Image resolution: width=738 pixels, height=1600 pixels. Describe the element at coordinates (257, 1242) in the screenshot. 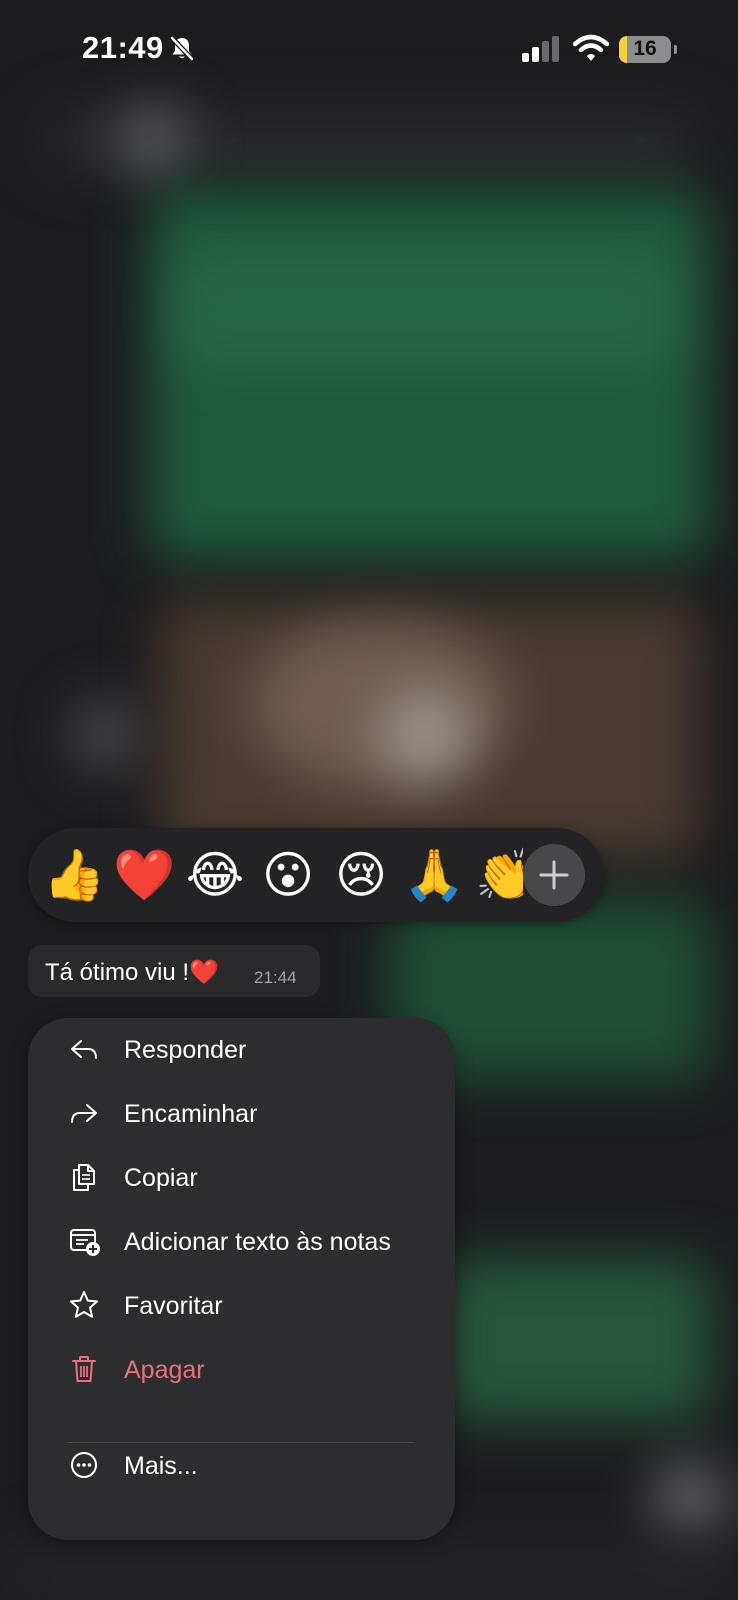

I see `menu-label-add-to-notes: Adicionar texto às notas` at that location.